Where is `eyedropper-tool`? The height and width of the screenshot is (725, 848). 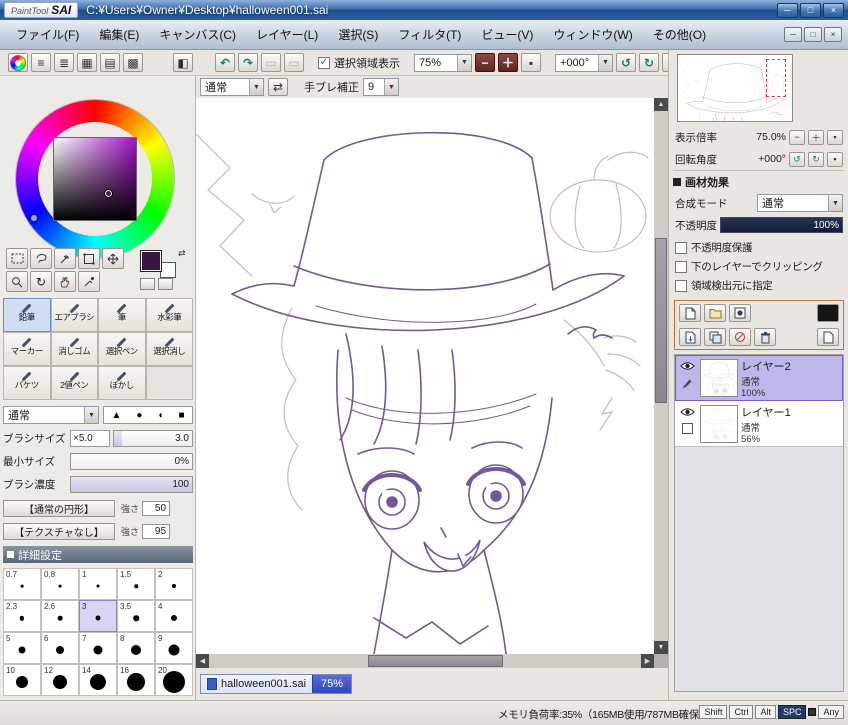 eyedropper-tool is located at coordinates (89, 281).